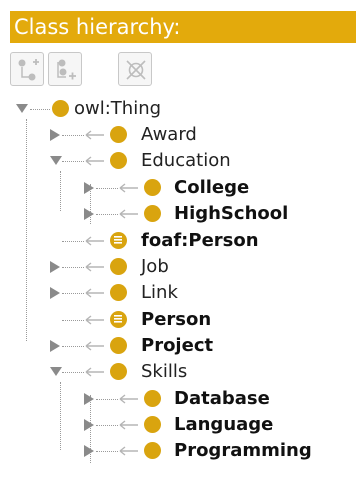 The image size is (358, 478). I want to click on node-label: Language, so click(224, 424).